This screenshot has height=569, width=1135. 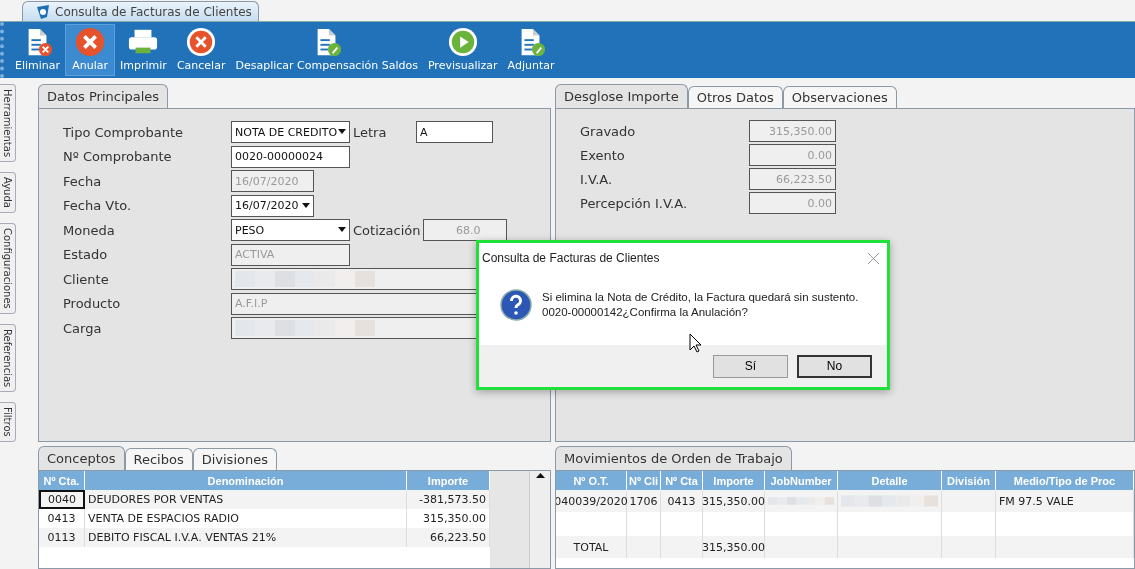 What do you see at coordinates (62, 537) in the screenshot?
I see `table-cell: 0113` at bounding box center [62, 537].